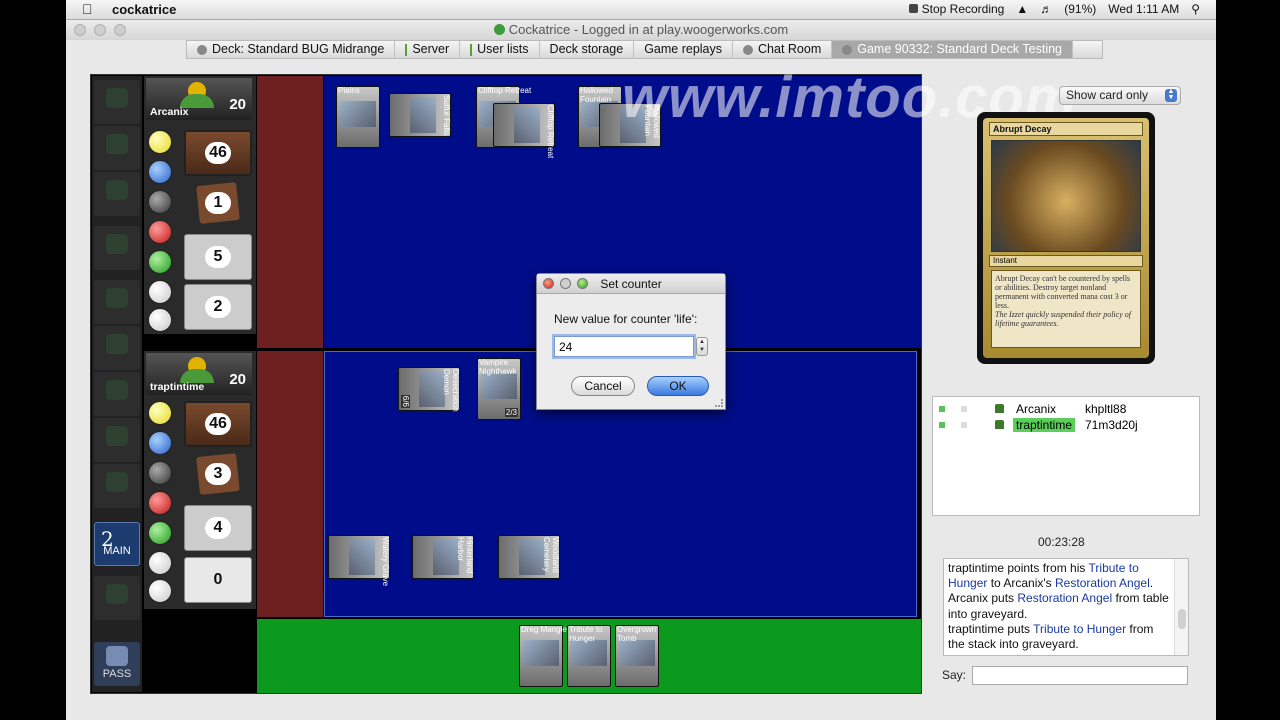 The height and width of the screenshot is (720, 1280). What do you see at coordinates (359, 560) in the screenshot?
I see `card-watery-grave: Watery Grave` at bounding box center [359, 560].